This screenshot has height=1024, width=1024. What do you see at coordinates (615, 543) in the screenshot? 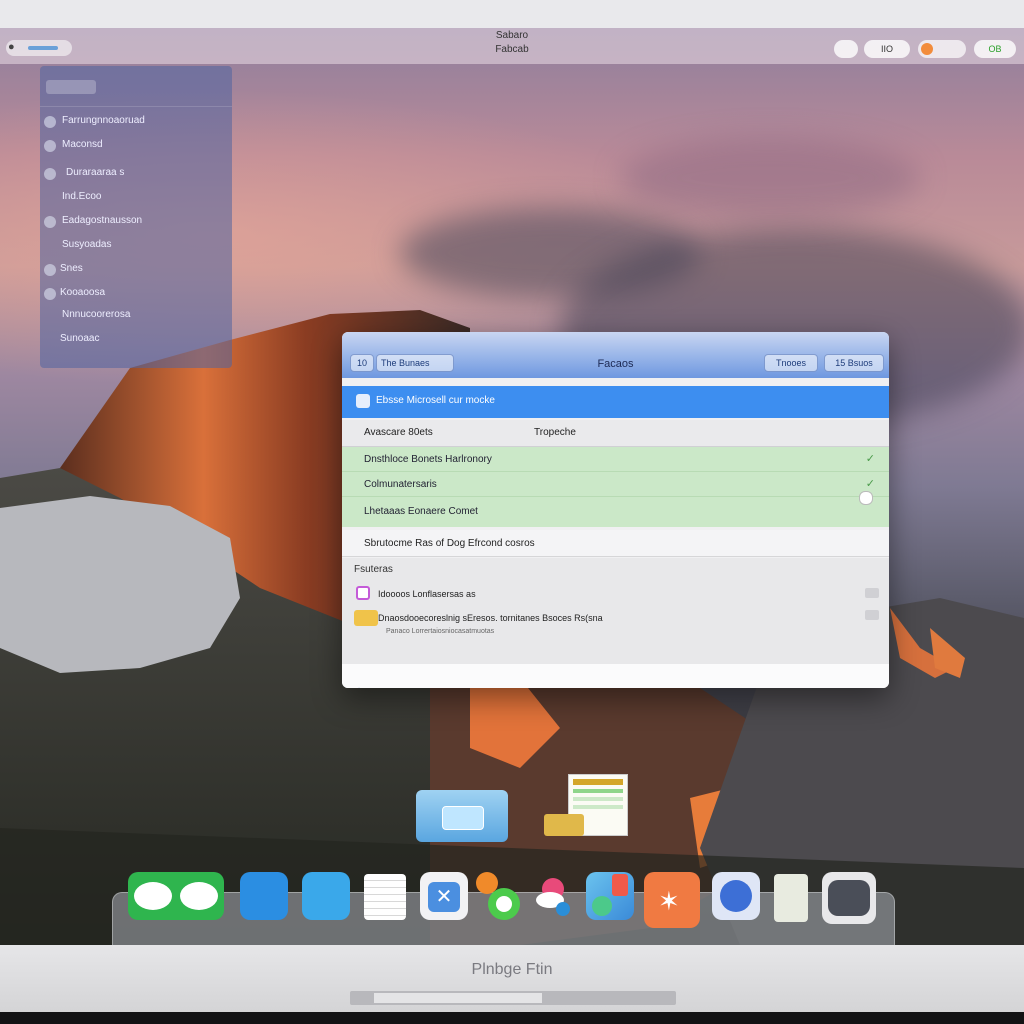
I see `list-item: Sbrutocme Ras of Dog Efrcond cosros` at bounding box center [615, 543].